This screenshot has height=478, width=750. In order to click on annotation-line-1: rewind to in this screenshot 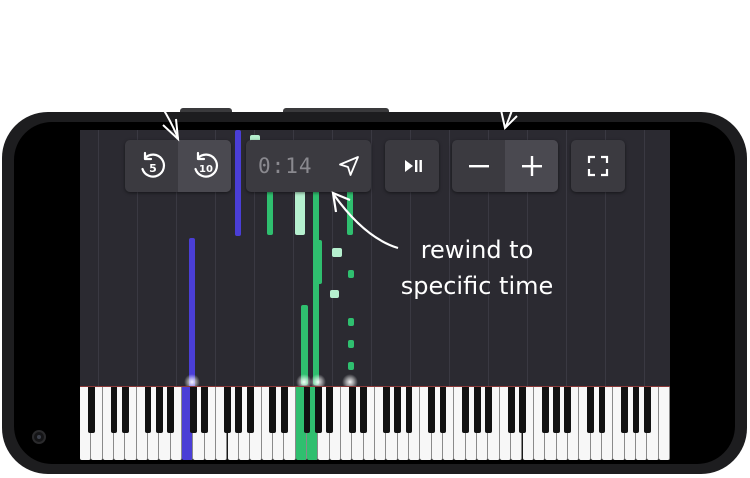, I will do `click(477, 250)`.